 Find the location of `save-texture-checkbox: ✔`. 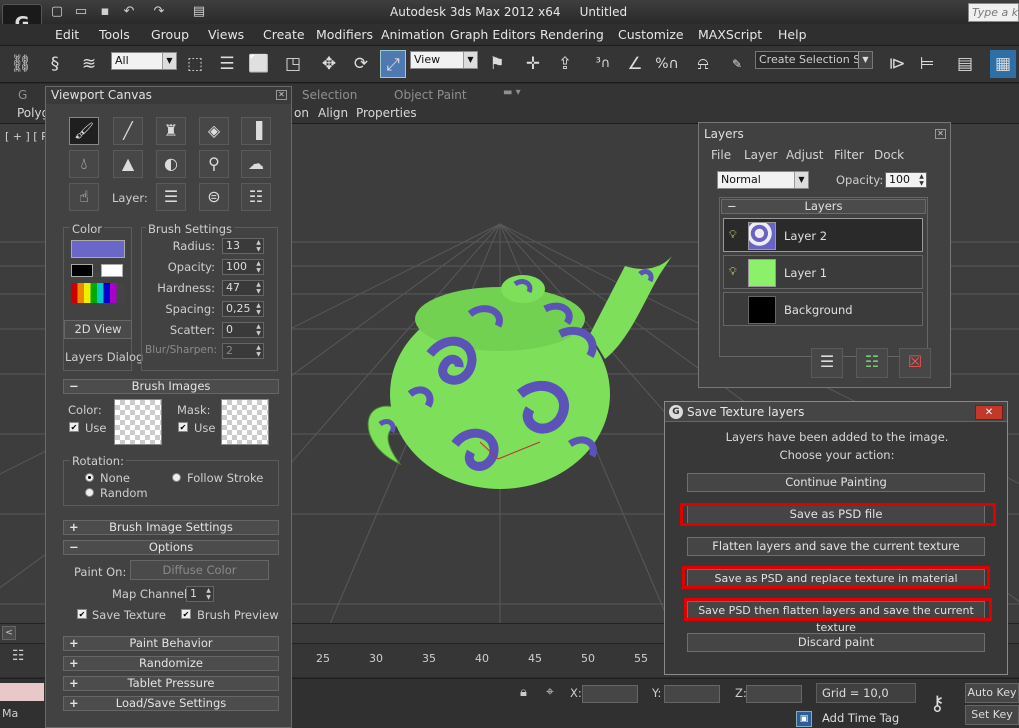

save-texture-checkbox: ✔ is located at coordinates (82, 614).